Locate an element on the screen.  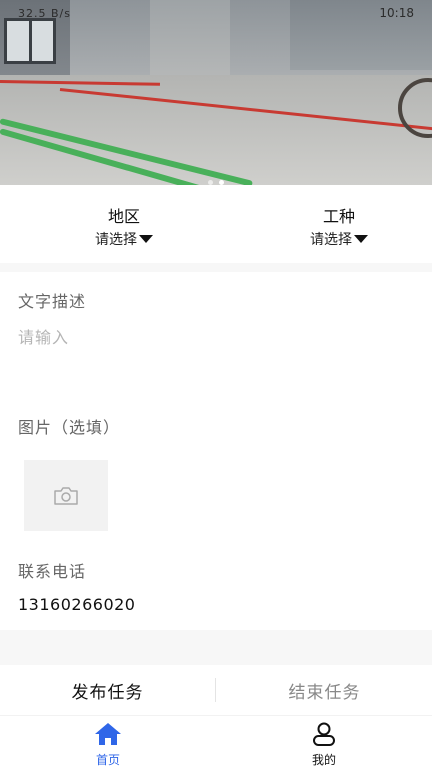
status-bar: 32.5 B/s 10:18 is located at coordinates (216, 13).